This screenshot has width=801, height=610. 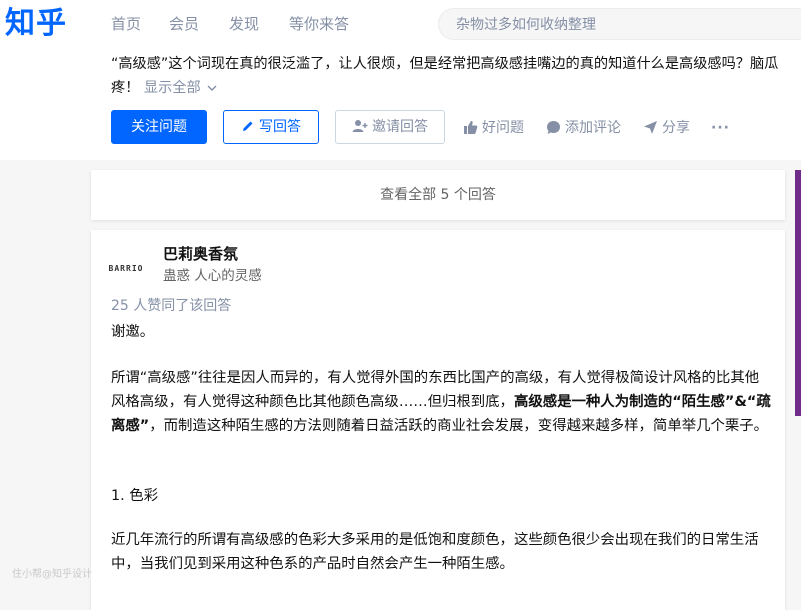 I want to click on share-label: 分享, so click(x=676, y=128).